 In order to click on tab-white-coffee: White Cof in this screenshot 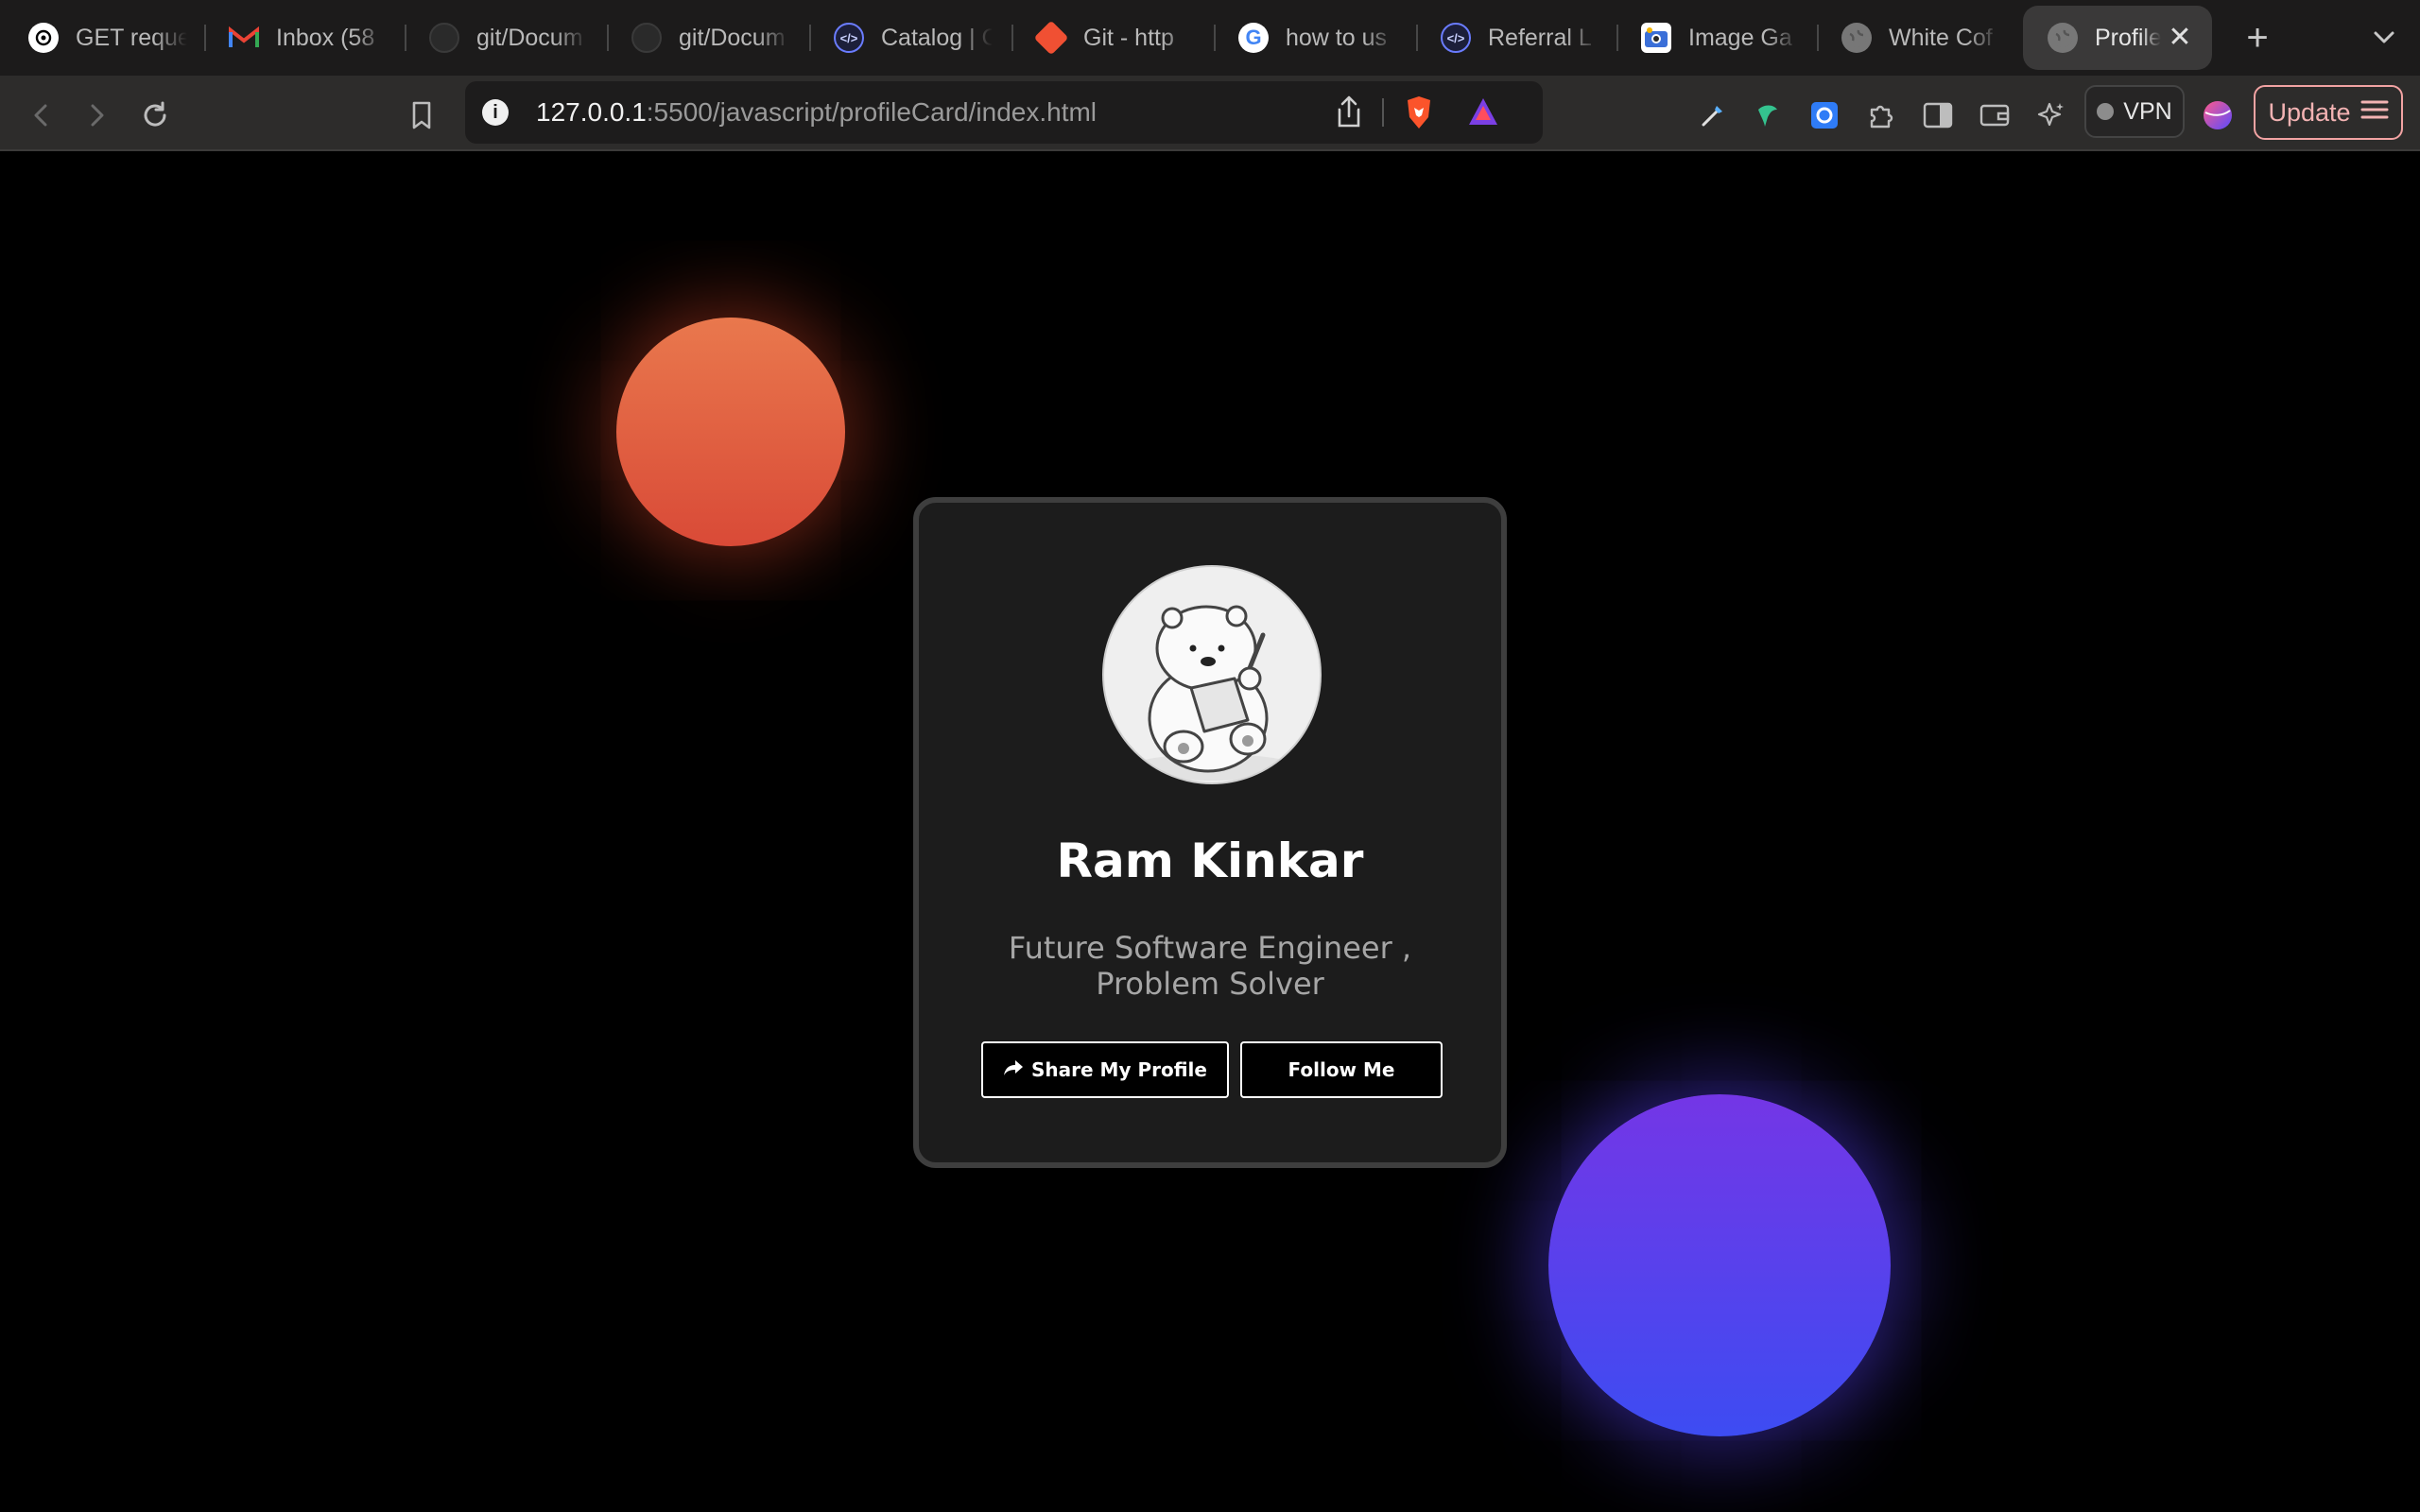, I will do `click(1917, 38)`.